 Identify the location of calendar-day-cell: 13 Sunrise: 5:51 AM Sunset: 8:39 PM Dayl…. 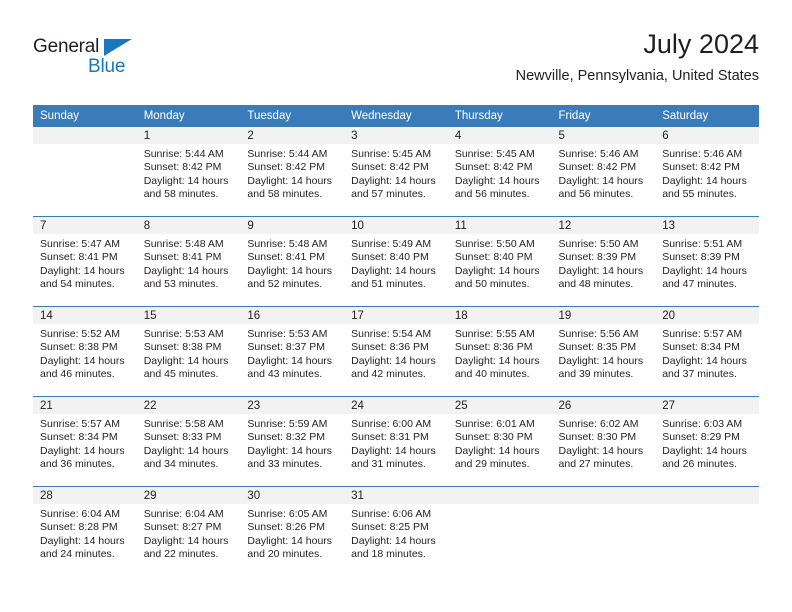
(707, 261).